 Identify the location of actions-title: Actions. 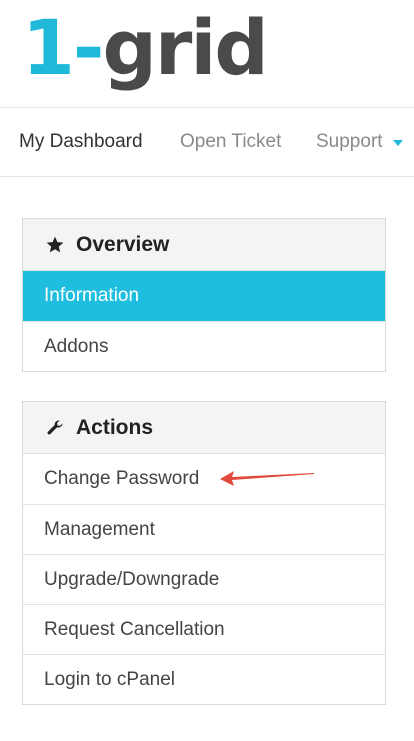
(115, 427).